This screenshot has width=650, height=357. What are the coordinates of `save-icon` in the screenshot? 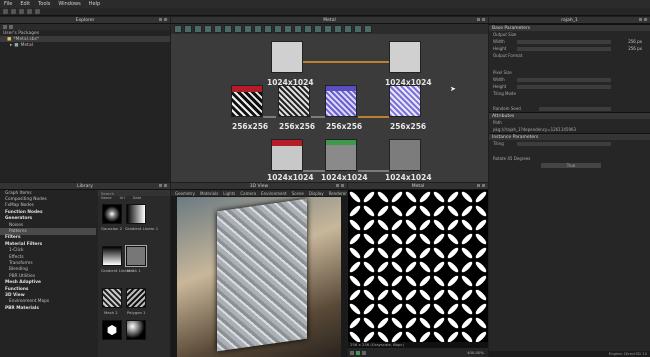 It's located at (21, 11).